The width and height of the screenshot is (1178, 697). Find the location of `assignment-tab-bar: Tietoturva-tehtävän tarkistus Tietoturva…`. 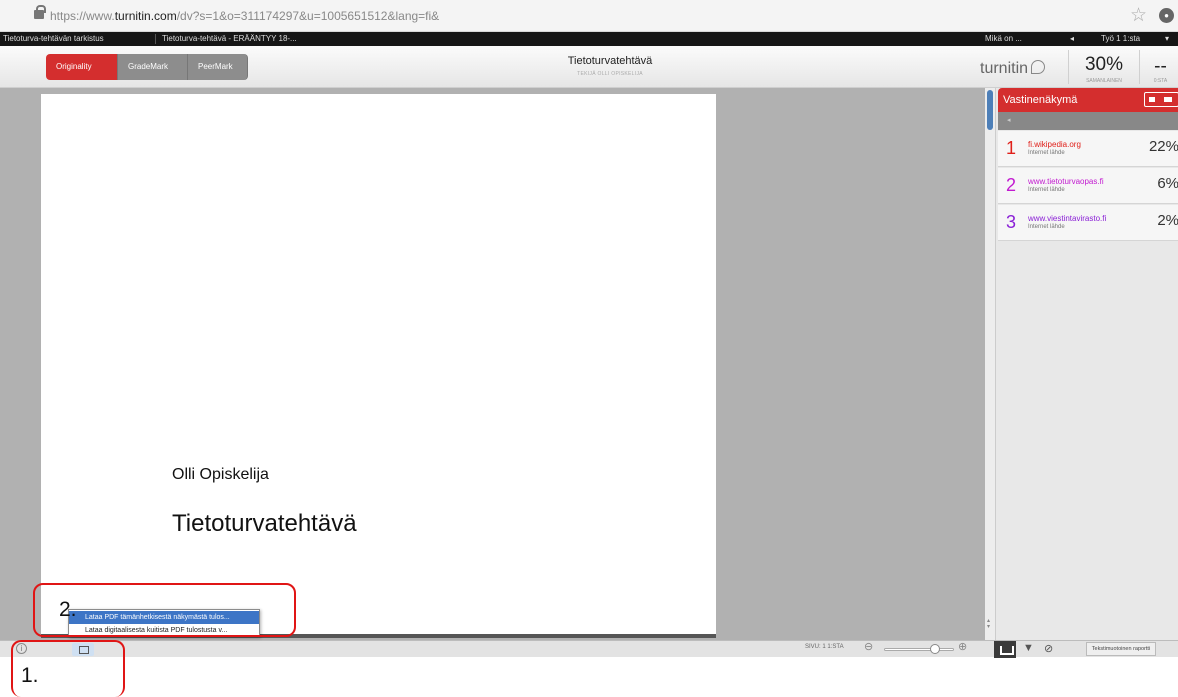

assignment-tab-bar: Tietoturva-tehtävän tarkistus Tietoturva… is located at coordinates (589, 39).